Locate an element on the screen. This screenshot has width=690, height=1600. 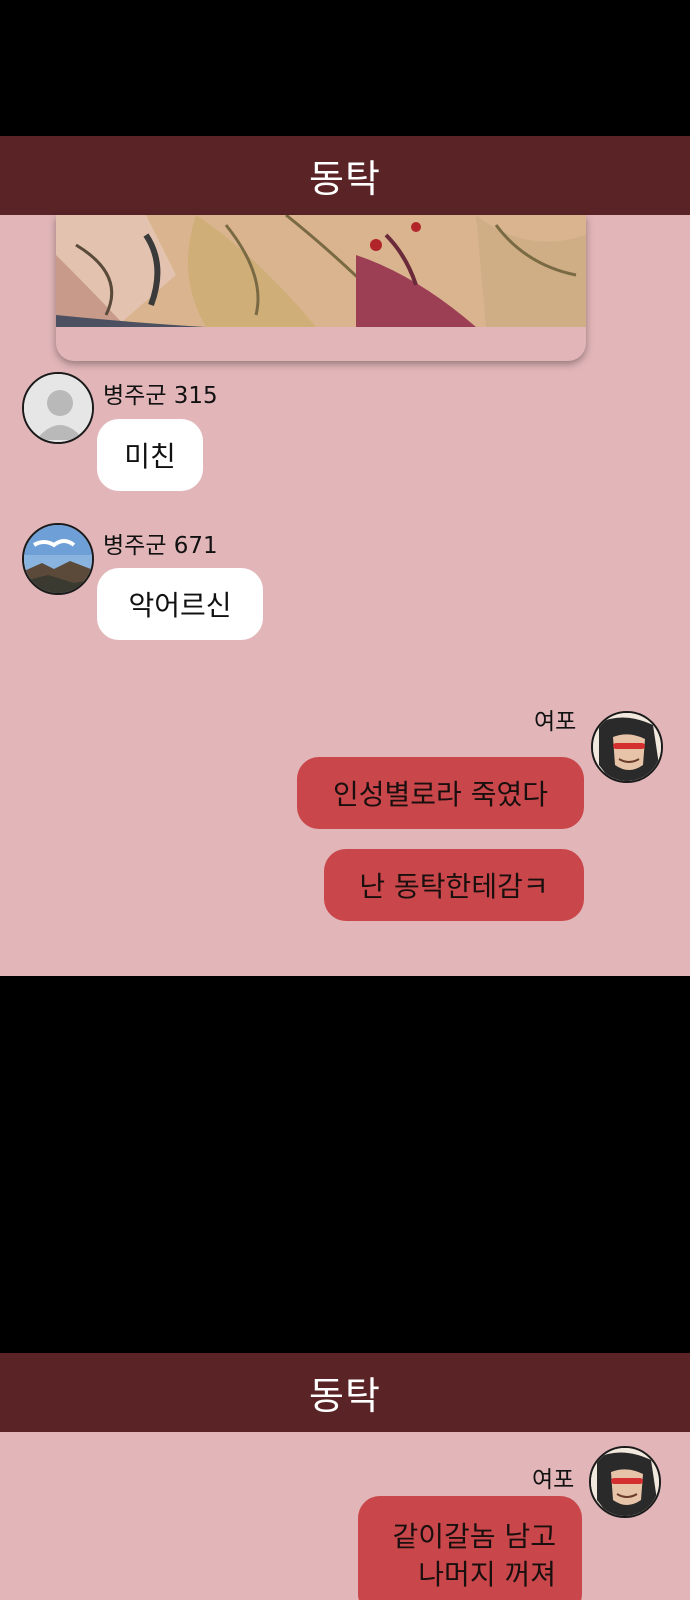
sender-name: 병주군 315 is located at coordinates (160, 396).